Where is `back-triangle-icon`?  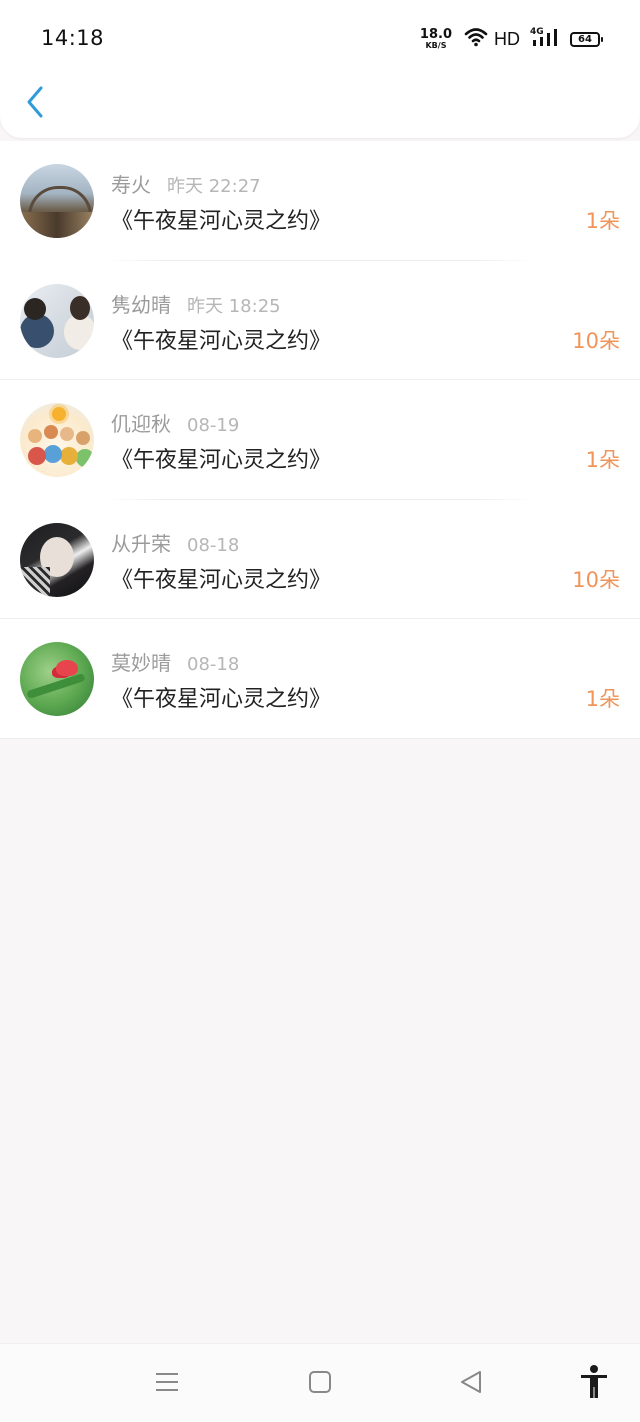 back-triangle-icon is located at coordinates (471, 1384).